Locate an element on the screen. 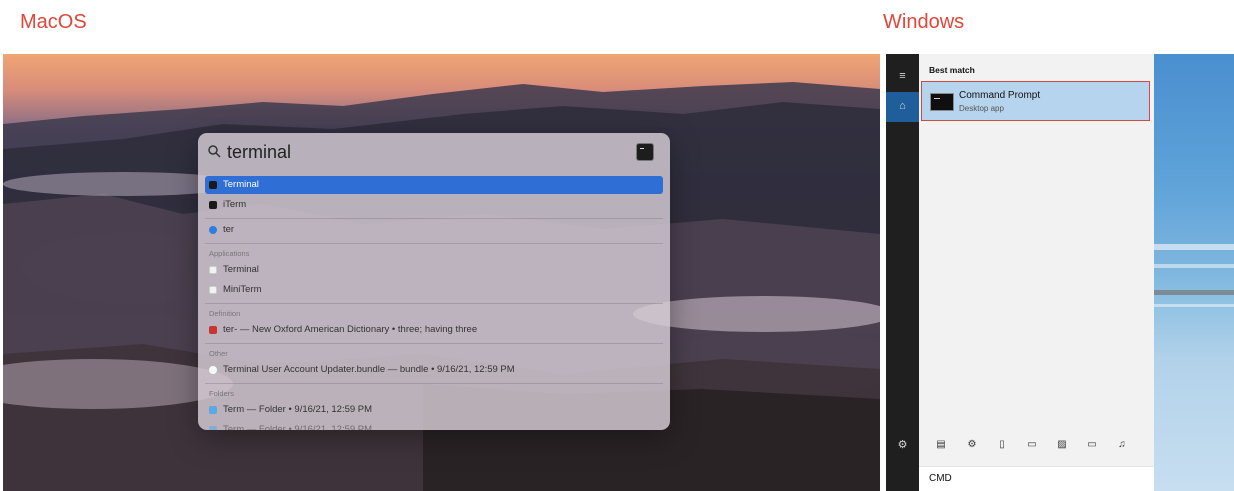  section-folders: Folders is located at coordinates (222, 393).